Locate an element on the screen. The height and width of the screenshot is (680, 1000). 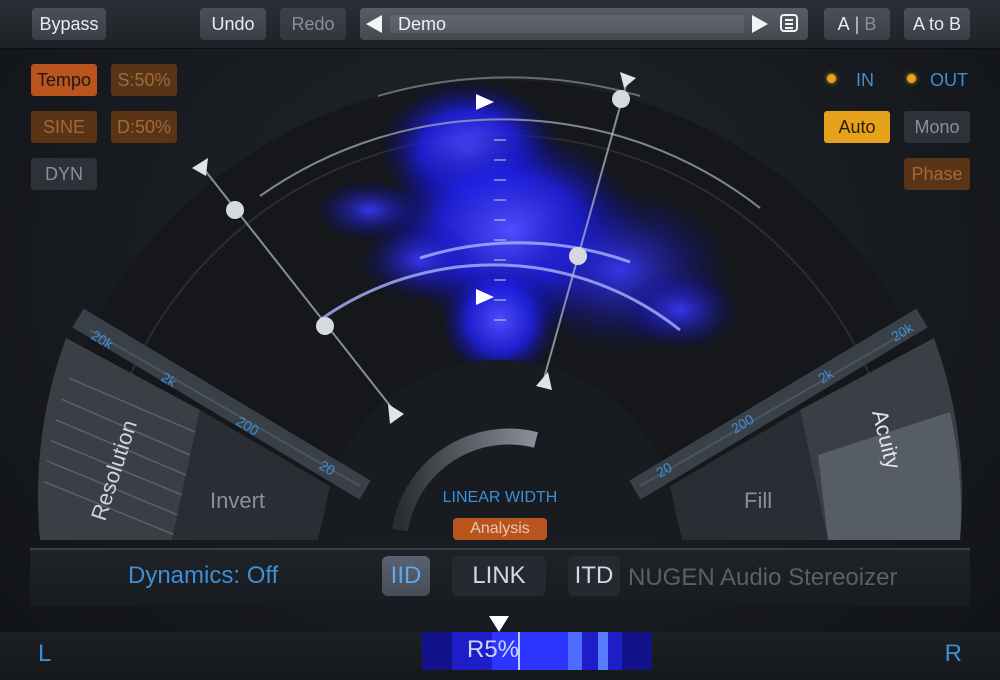
auto-button: Auto is located at coordinates (857, 127).